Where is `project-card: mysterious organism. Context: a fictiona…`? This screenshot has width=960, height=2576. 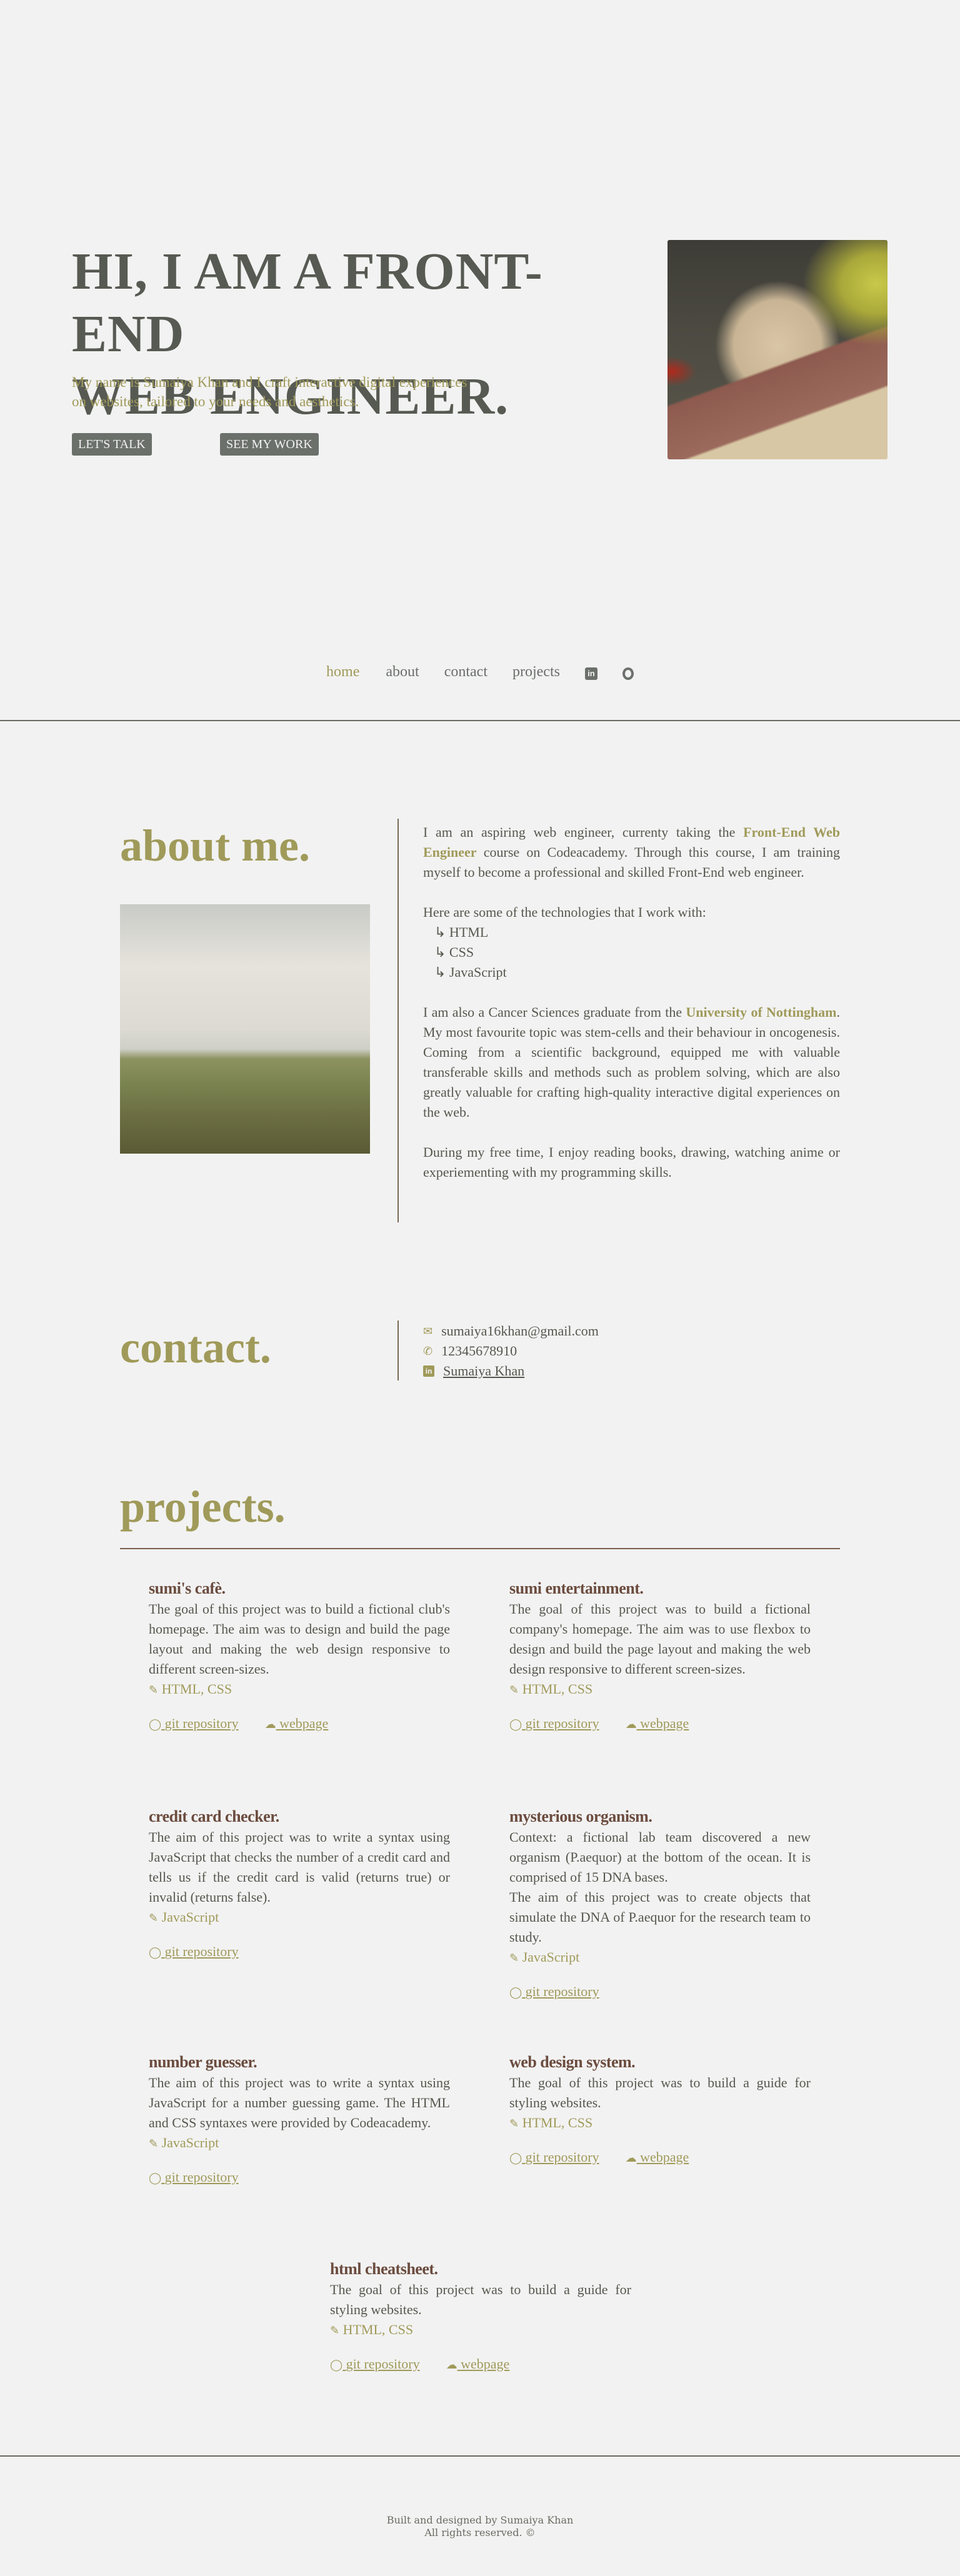
project-card: mysterious organism. Context: a fictiona… is located at coordinates (660, 1904).